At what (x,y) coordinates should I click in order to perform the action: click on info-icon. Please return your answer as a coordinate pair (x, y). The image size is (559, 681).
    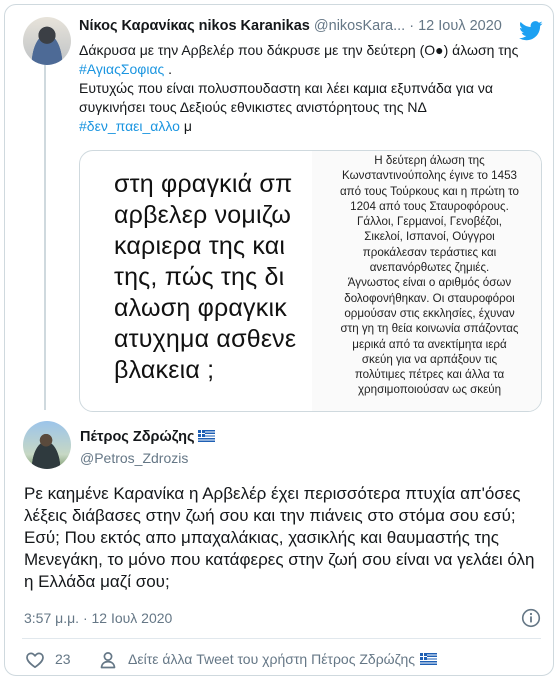
    Looking at the image, I should click on (531, 618).